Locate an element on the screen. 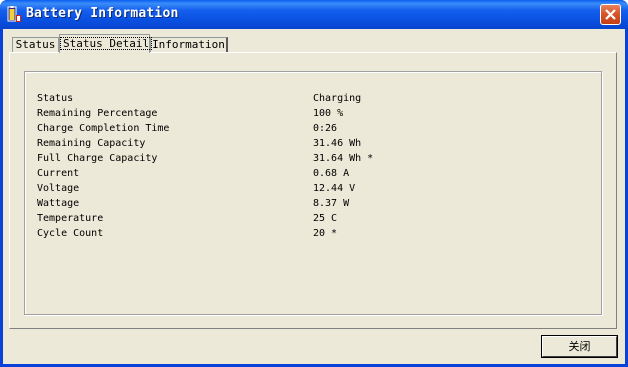  battery-icon is located at coordinates (14, 14).